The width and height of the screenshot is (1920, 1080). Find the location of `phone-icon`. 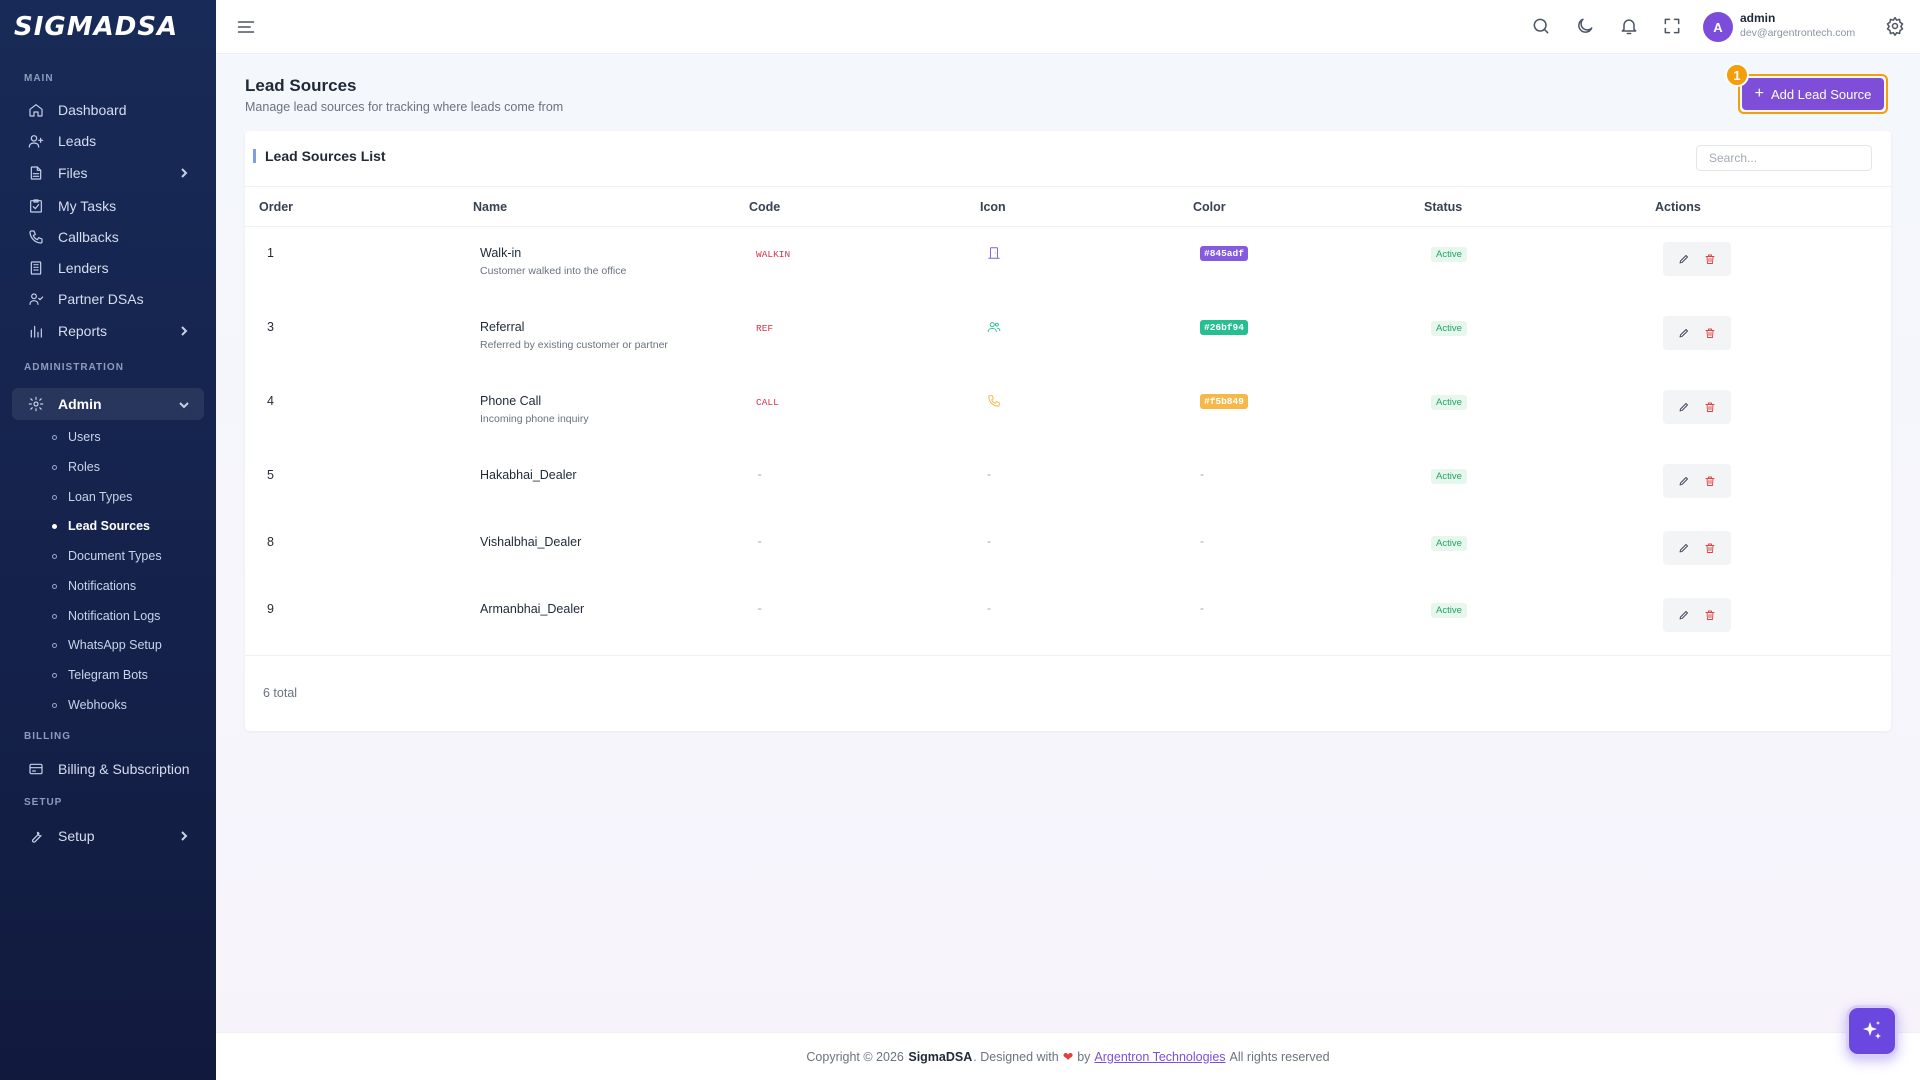

phone-icon is located at coordinates (36, 237).